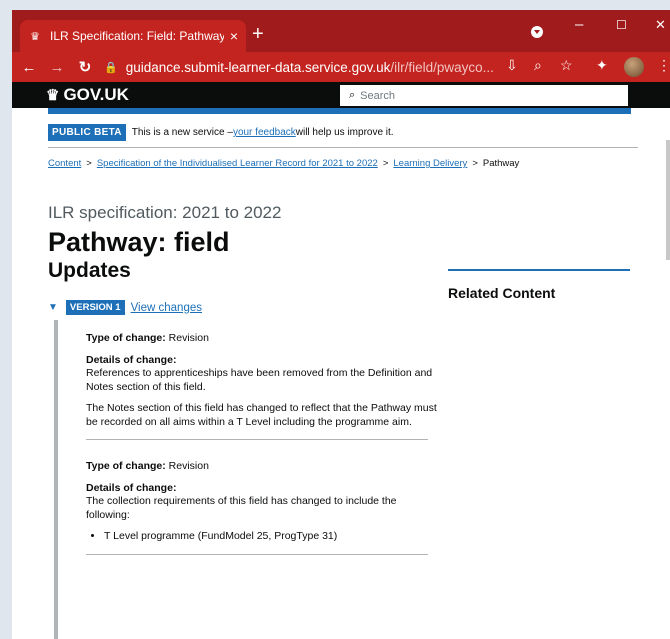 The width and height of the screenshot is (670, 639). I want to click on tab-close-icon: ×, so click(234, 36).